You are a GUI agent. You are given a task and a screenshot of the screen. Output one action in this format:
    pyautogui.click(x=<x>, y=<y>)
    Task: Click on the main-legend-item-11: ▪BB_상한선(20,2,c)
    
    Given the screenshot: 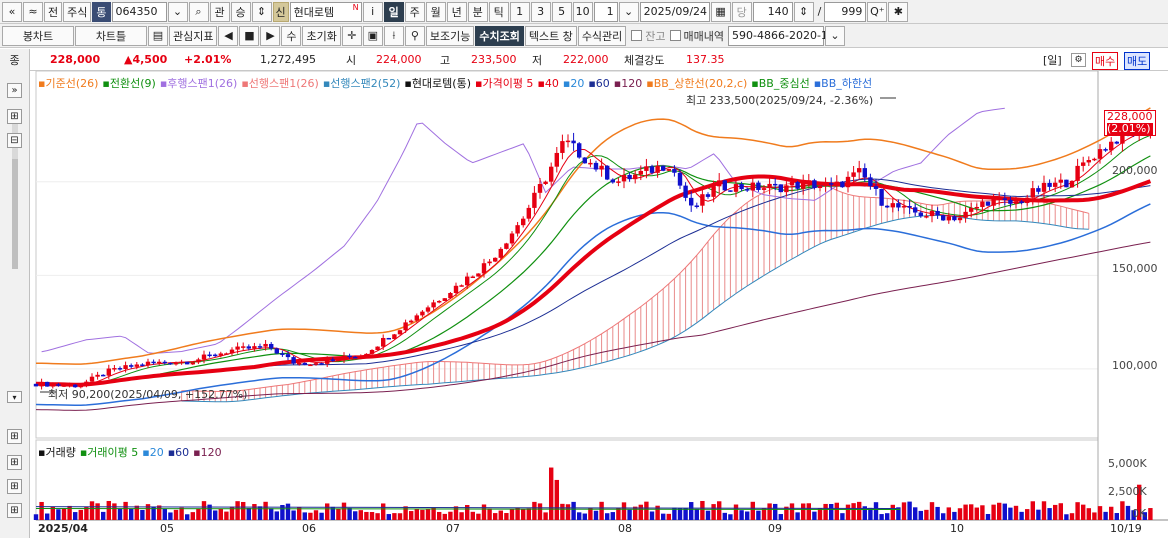 What is the action you would take?
    pyautogui.click(x=697, y=83)
    